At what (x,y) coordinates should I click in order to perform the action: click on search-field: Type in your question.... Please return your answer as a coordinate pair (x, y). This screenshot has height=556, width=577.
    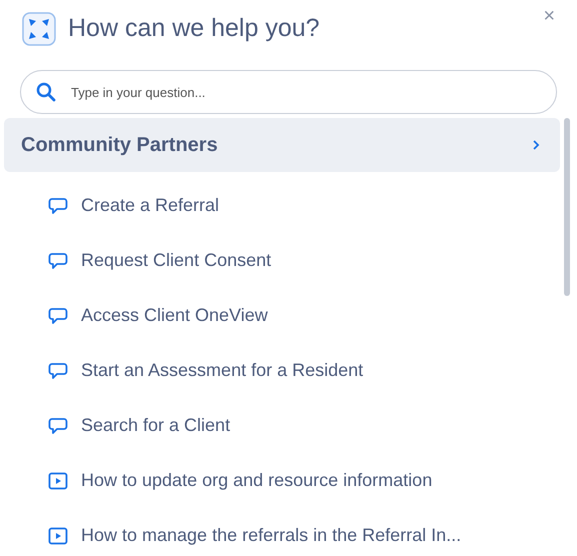
    Looking at the image, I should click on (288, 92).